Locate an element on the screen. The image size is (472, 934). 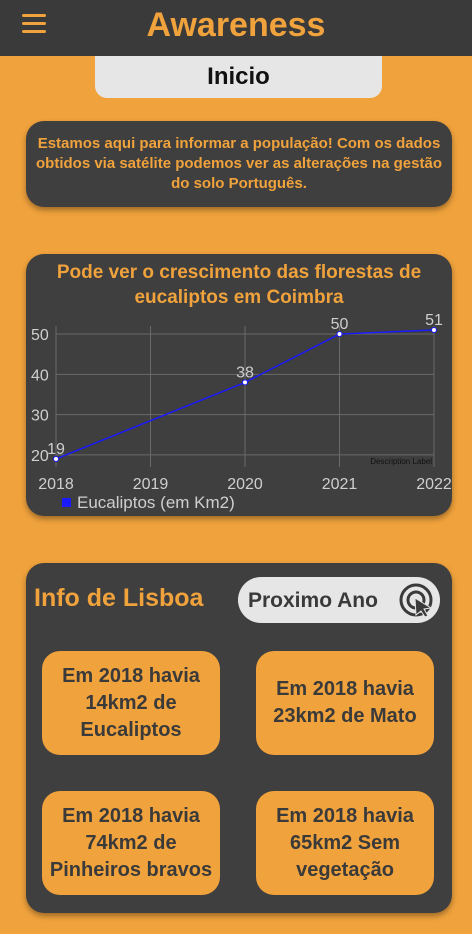
description-label: Description Label is located at coordinates (401, 461).